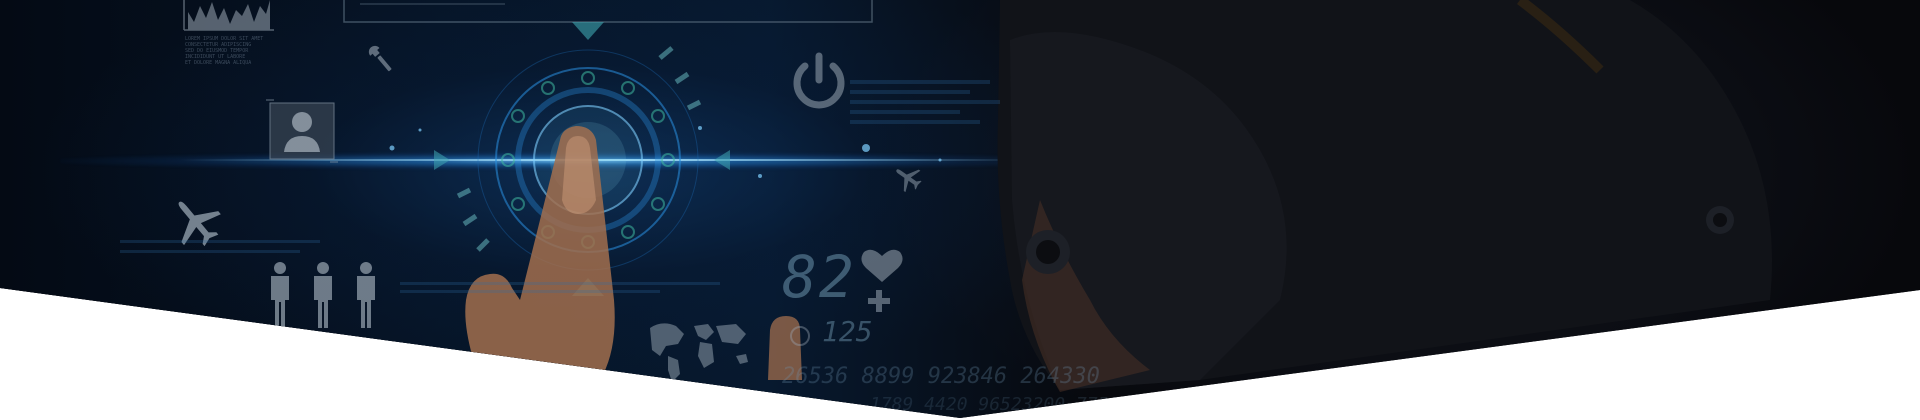 The height and width of the screenshot is (420, 1920). Describe the element at coordinates (380, 58) in the screenshot. I see `wrench-icon` at that location.